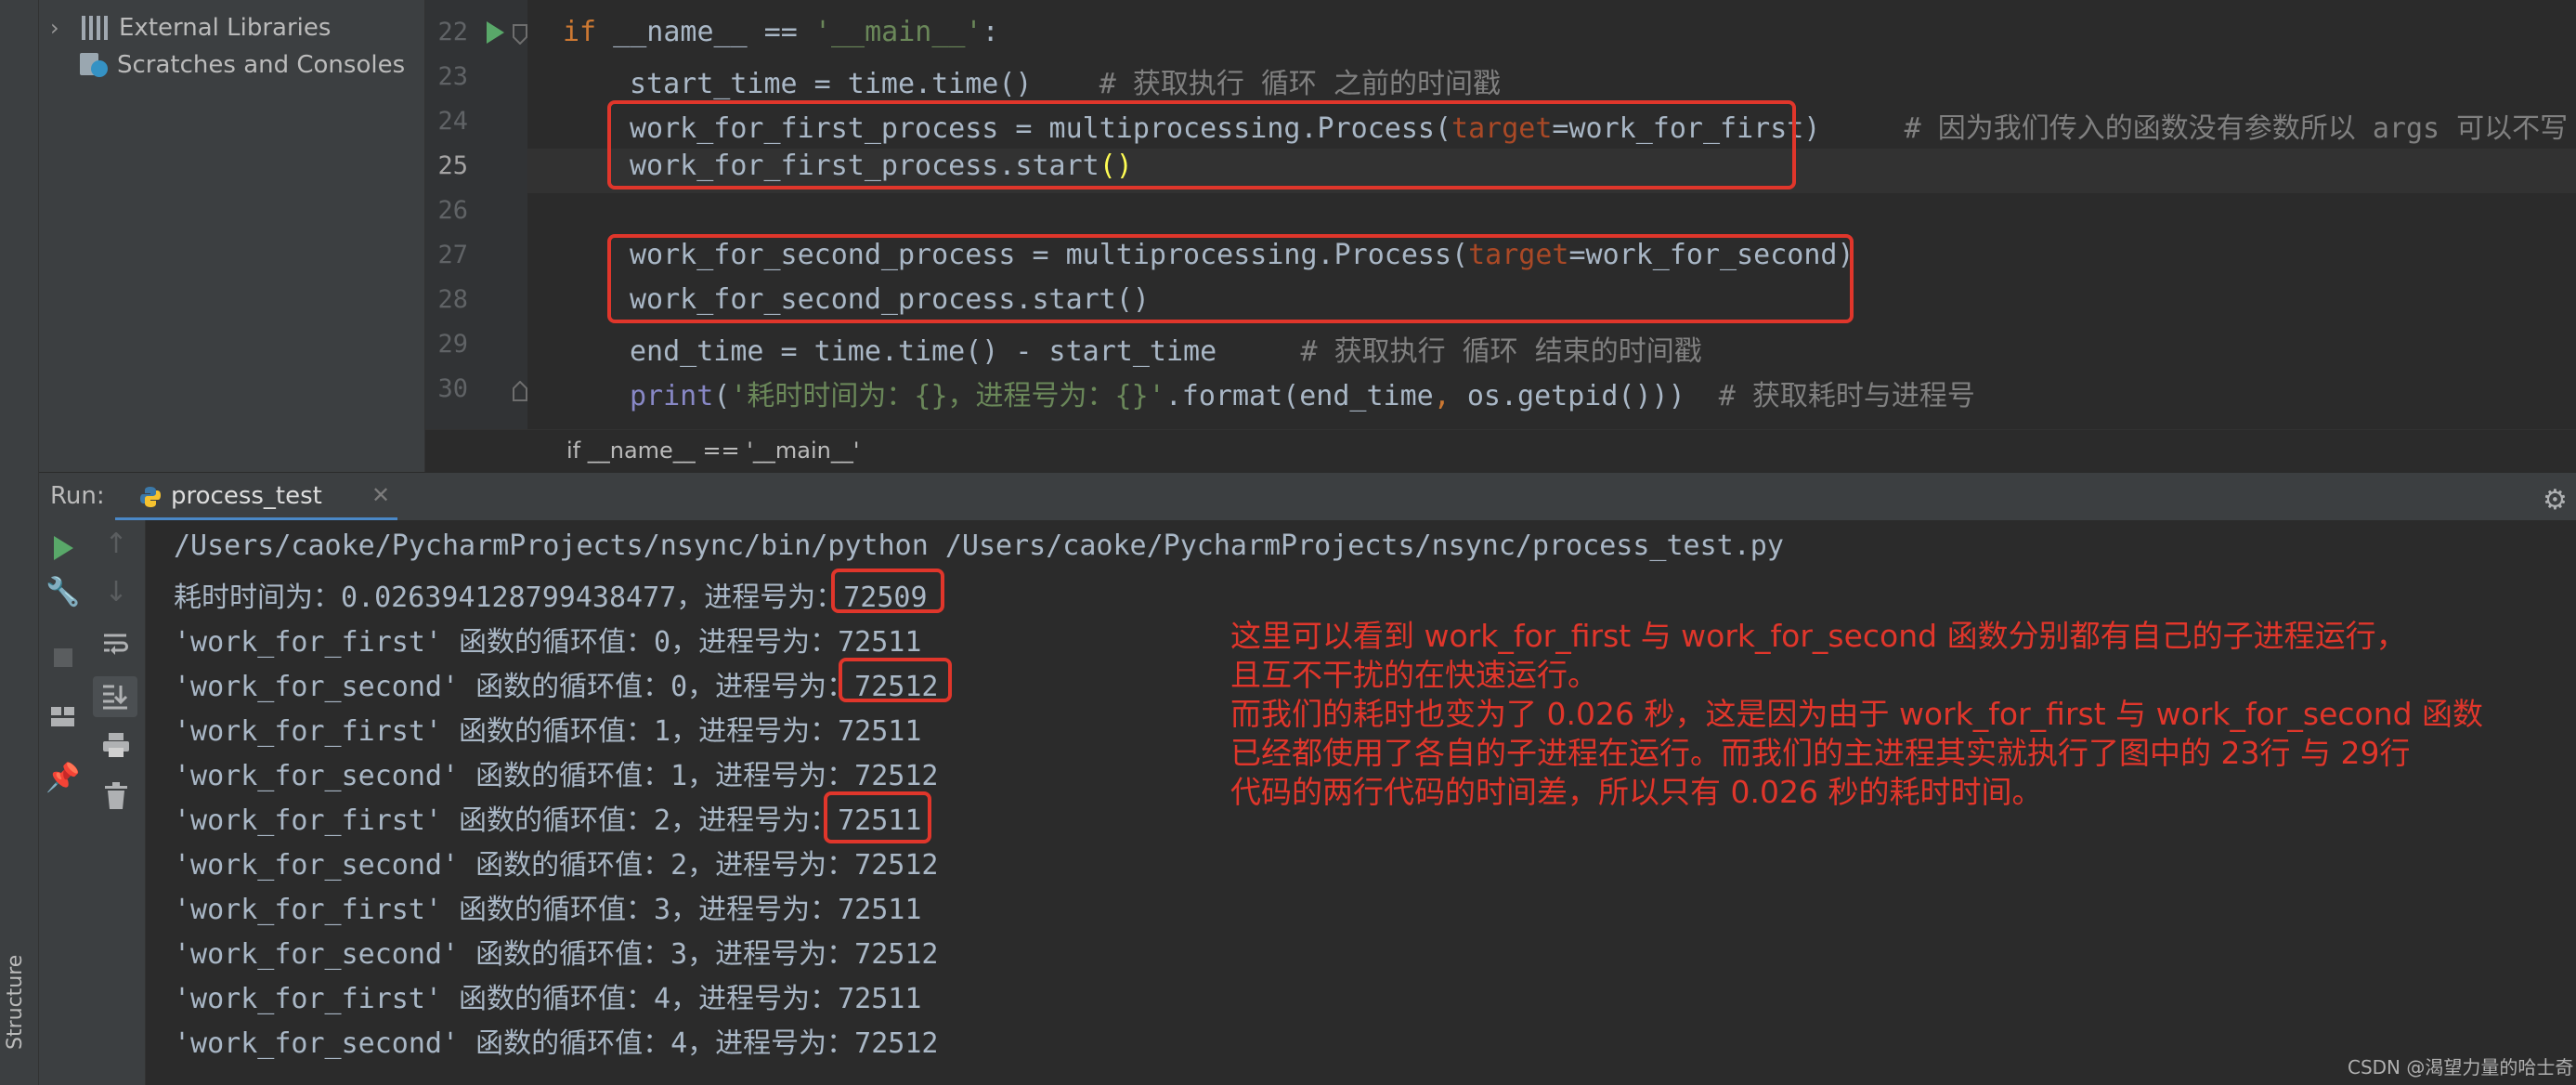  Describe the element at coordinates (705, 32) in the screenshot. I see `code-text: __name__ ==` at that location.